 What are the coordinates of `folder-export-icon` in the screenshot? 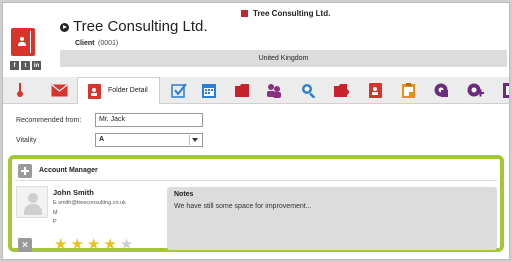 It's located at (341, 90).